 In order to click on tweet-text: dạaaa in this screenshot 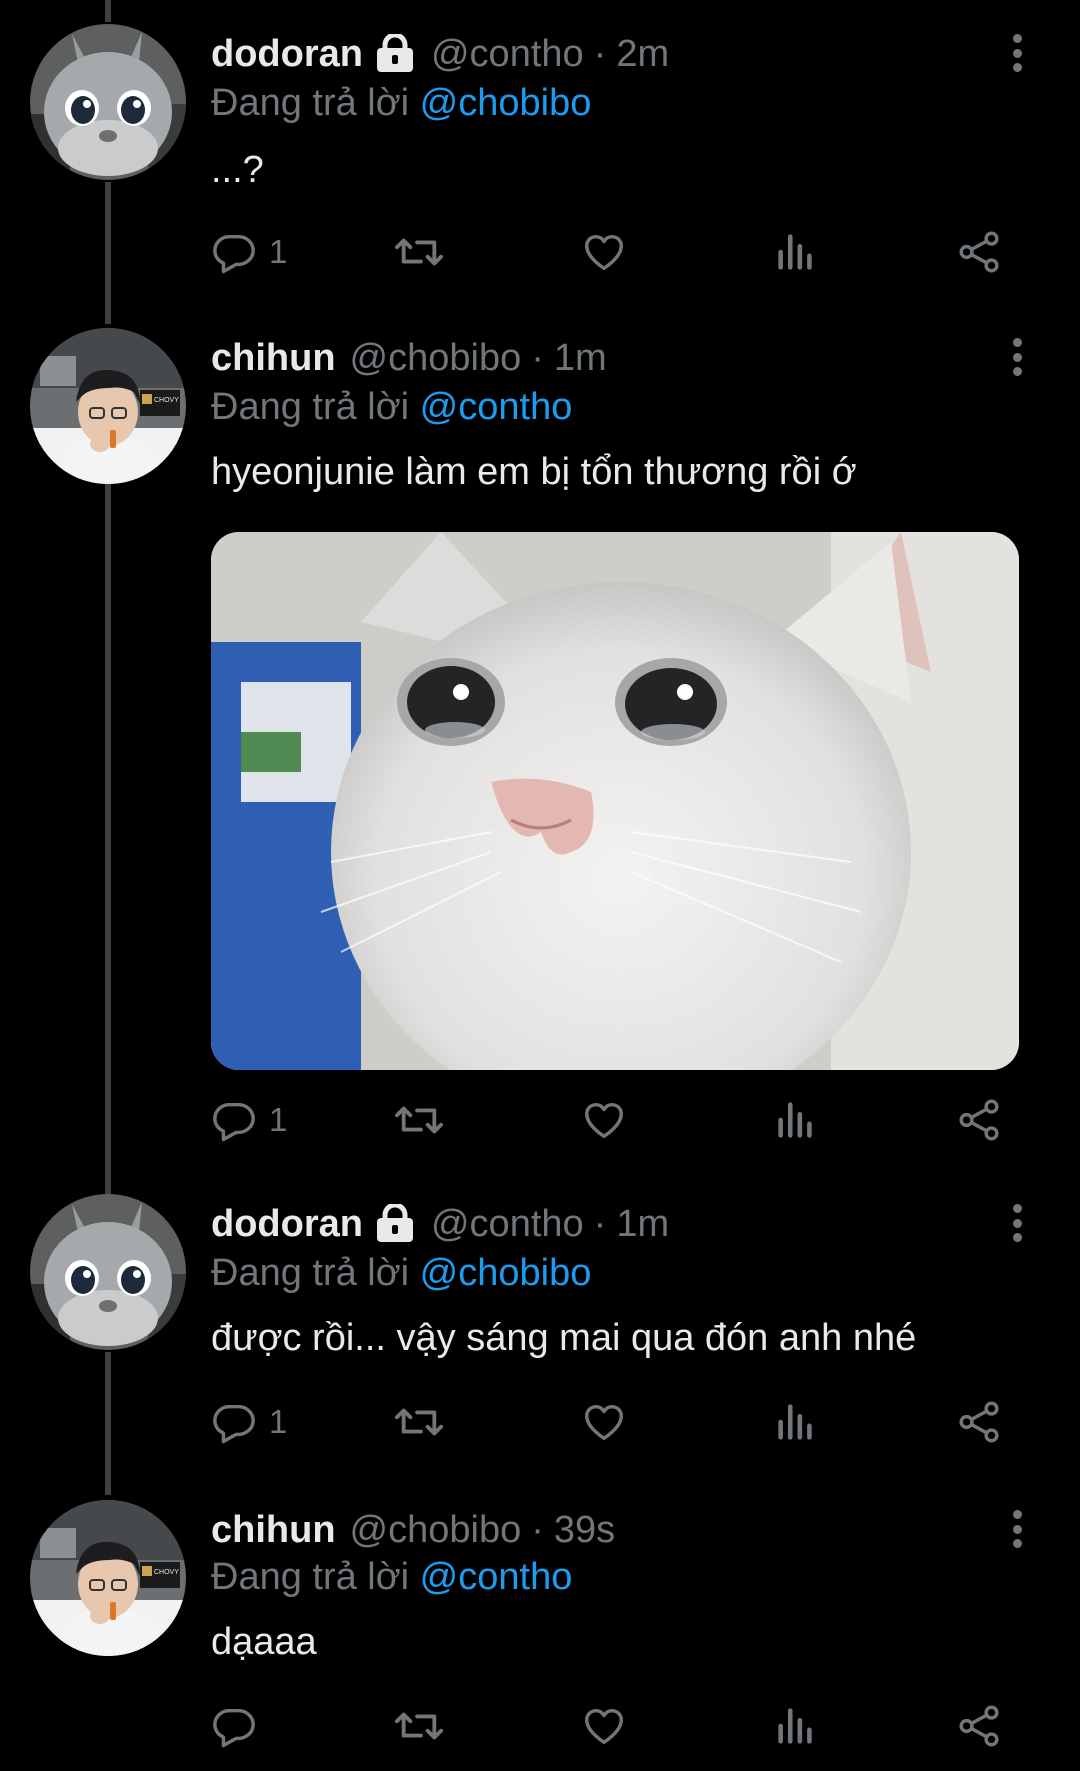, I will do `click(264, 1642)`.